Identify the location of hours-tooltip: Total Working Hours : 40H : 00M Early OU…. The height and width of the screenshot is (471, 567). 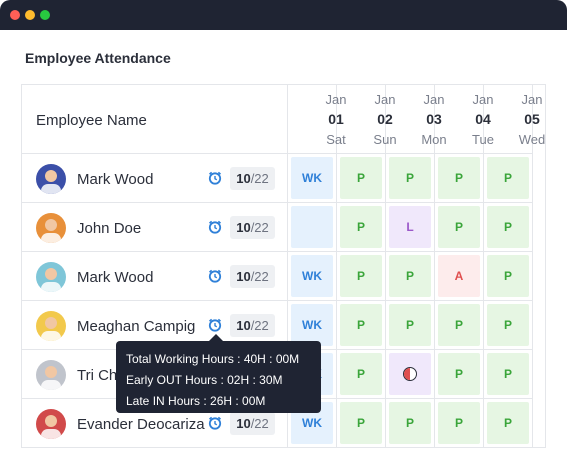
(218, 373).